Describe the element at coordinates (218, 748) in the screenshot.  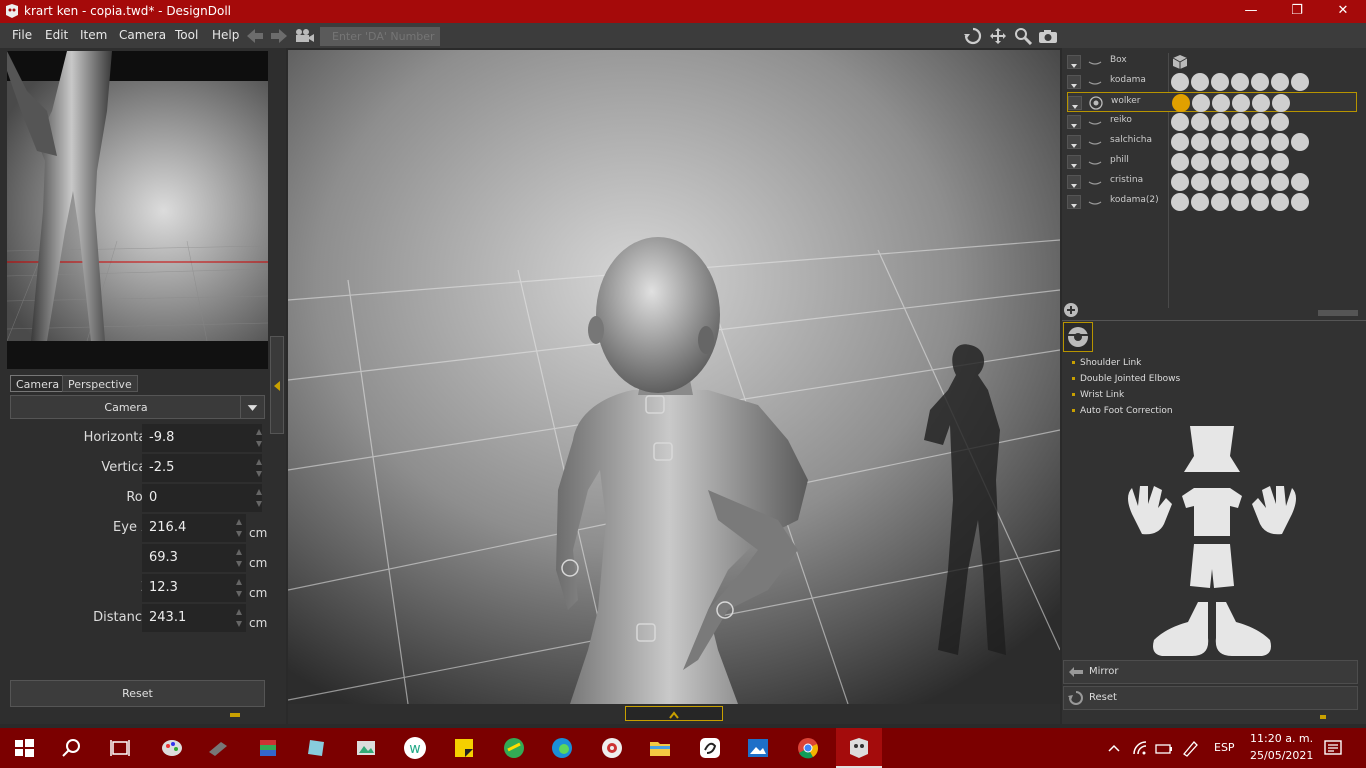
I see `drive-app-icon` at that location.